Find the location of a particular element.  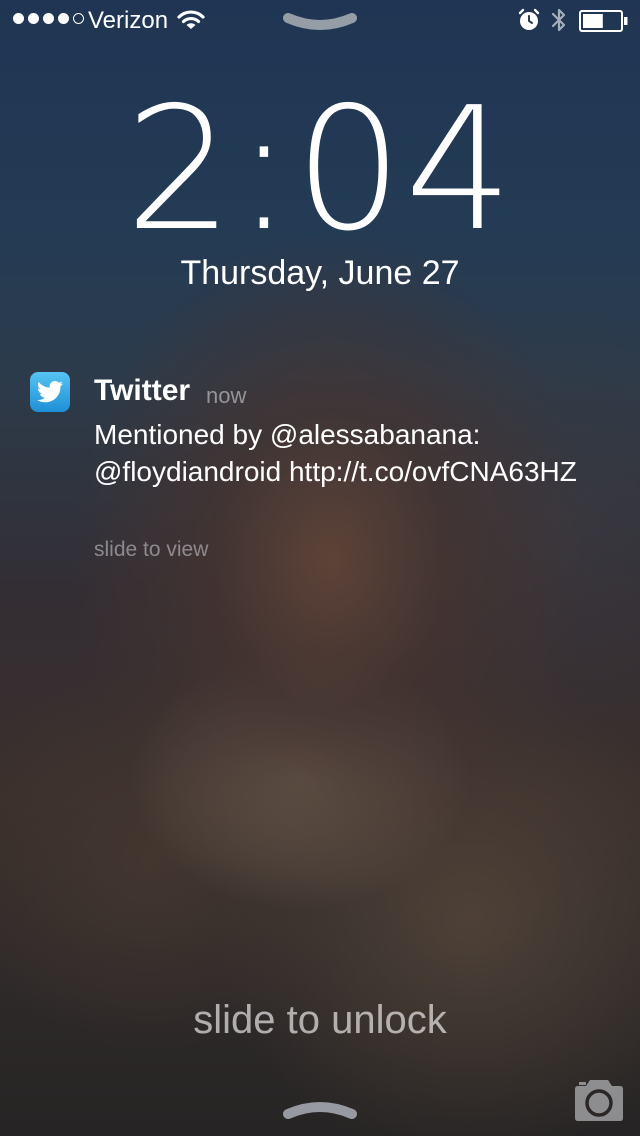

notification-app-name: Twitter is located at coordinates (142, 390).